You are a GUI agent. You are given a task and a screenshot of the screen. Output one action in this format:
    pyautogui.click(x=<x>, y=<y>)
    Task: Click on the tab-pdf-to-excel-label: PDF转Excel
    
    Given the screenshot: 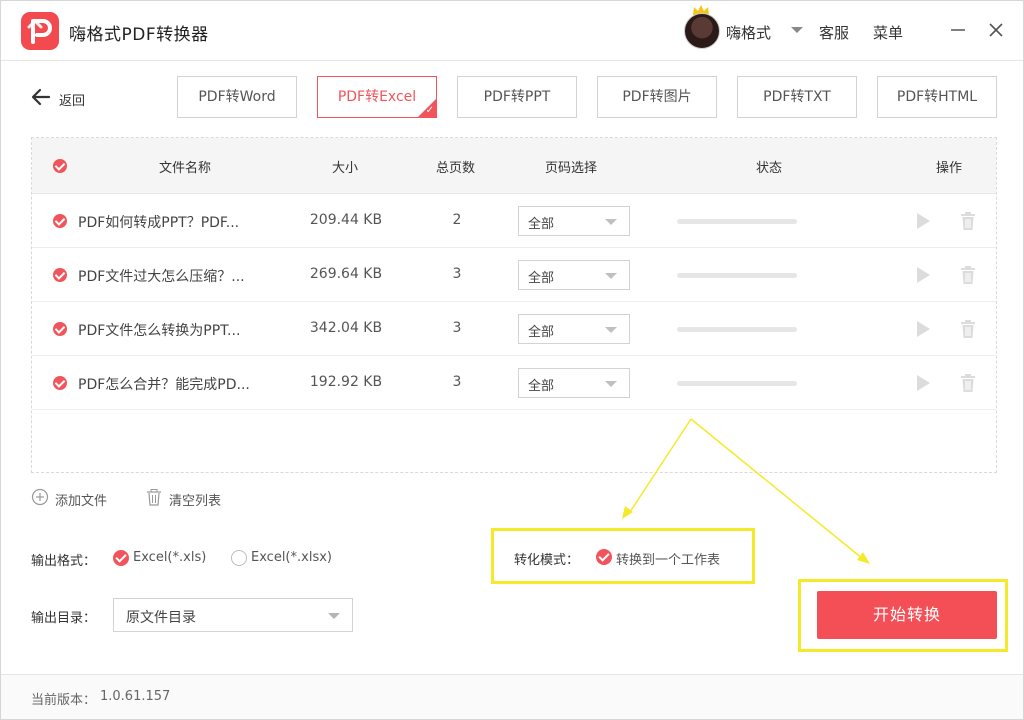 What is the action you would take?
    pyautogui.click(x=377, y=97)
    